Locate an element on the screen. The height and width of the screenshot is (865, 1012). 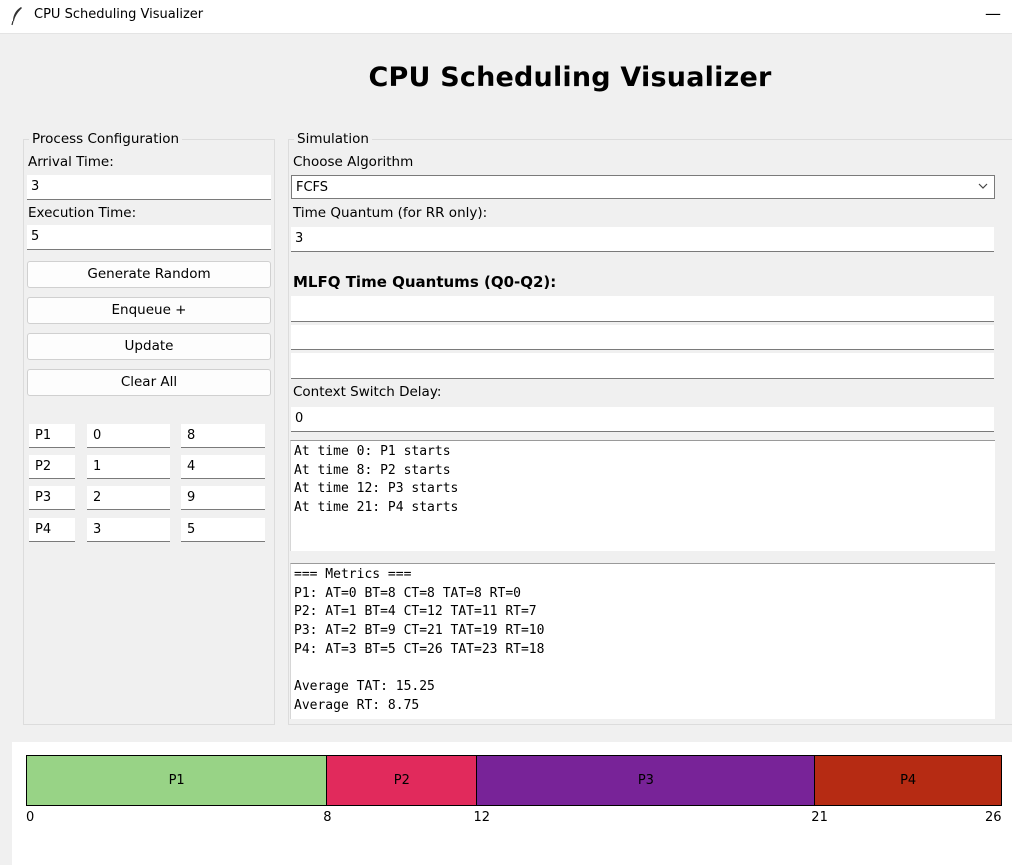
process-name-cell: P3 is located at coordinates (52, 498).